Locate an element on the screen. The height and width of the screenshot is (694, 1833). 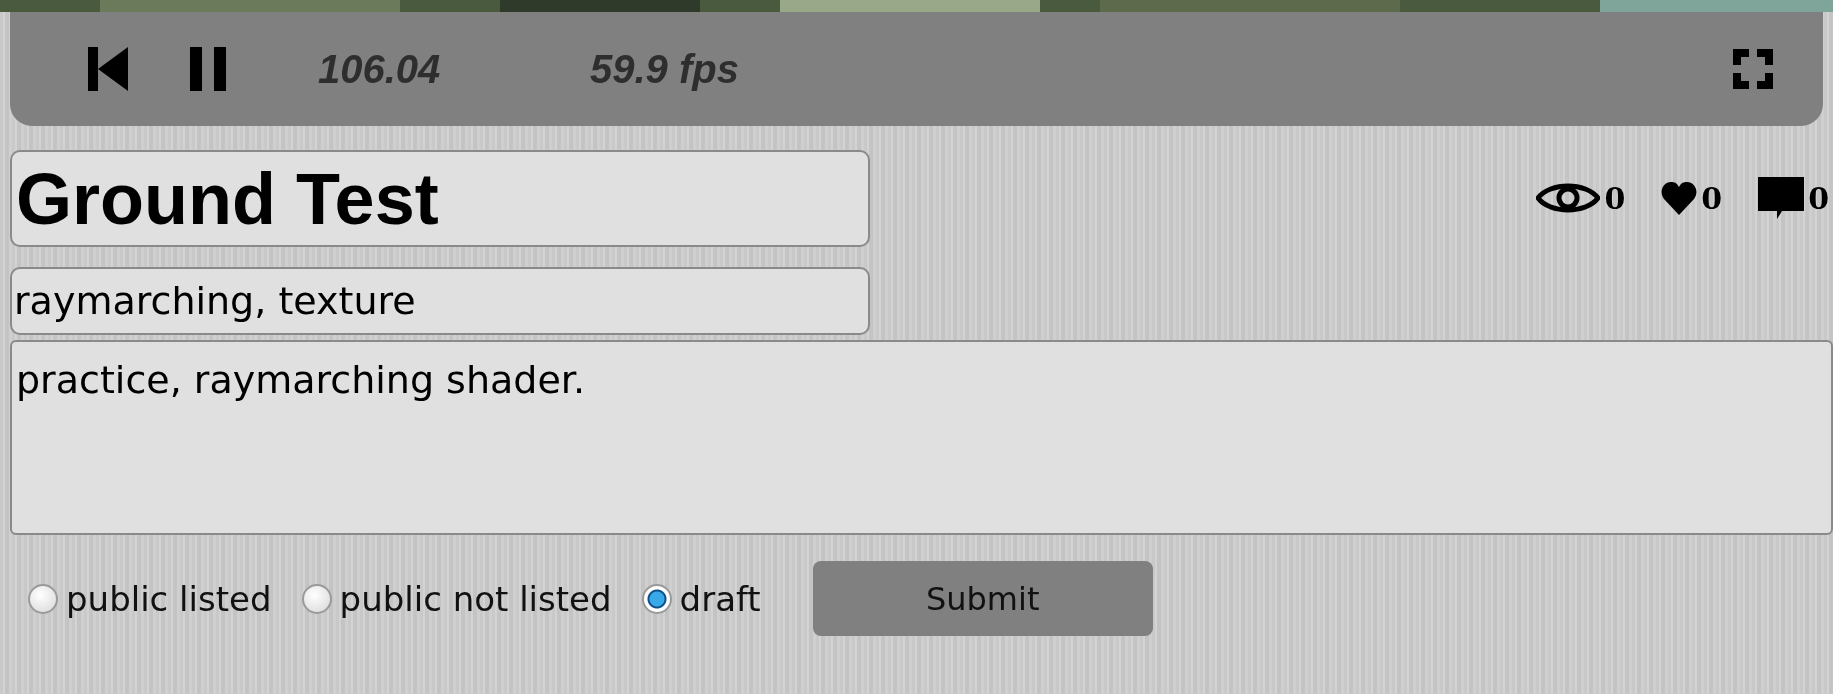
tags-field: raymarching, texture is located at coordinates (440, 301).